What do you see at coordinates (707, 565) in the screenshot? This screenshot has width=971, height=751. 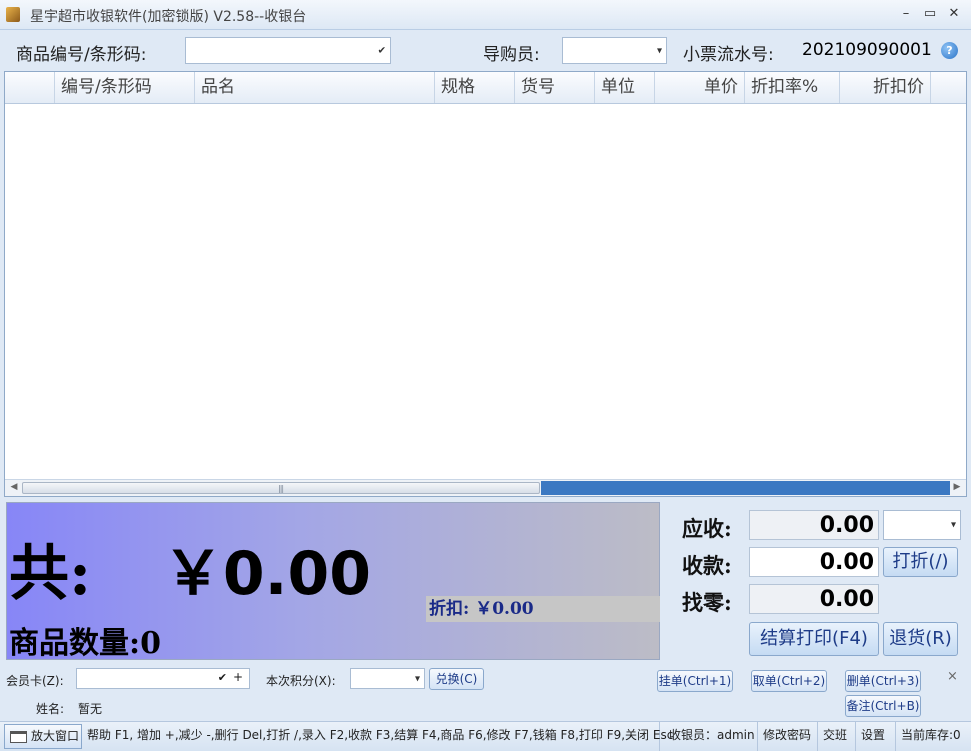 I see `paid-label: 收款:` at bounding box center [707, 565].